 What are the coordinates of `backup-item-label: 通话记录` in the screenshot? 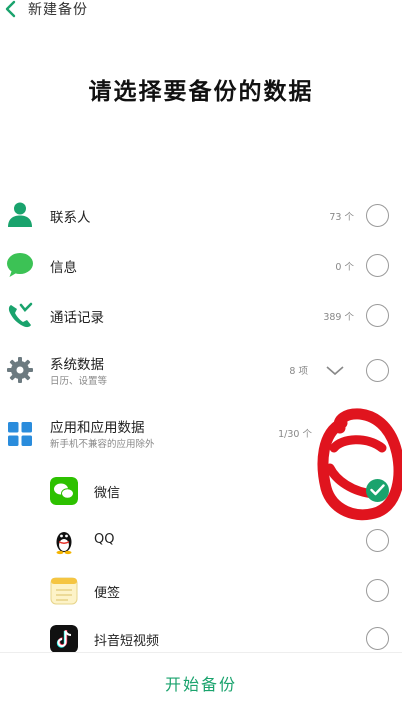 It's located at (77, 318).